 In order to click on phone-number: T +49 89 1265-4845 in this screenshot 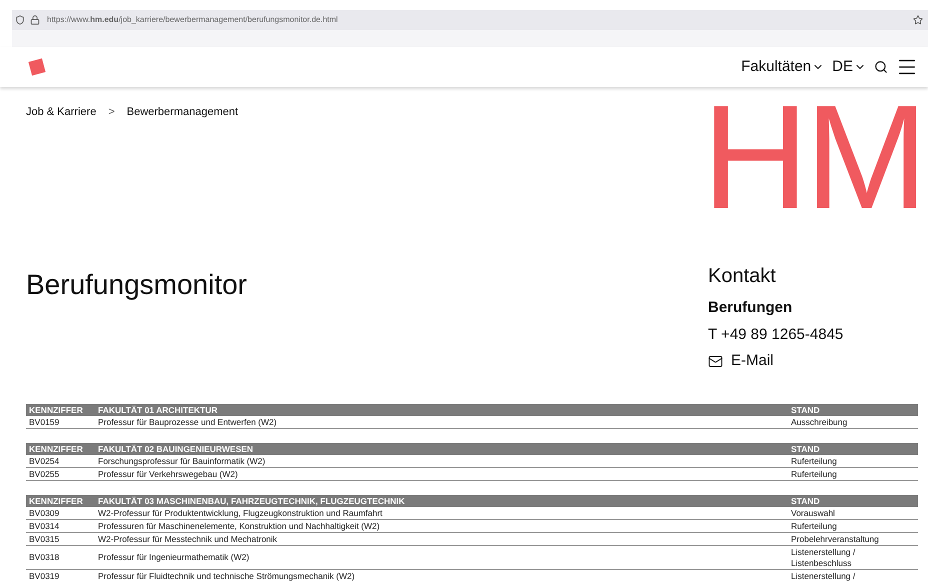, I will do `click(776, 334)`.